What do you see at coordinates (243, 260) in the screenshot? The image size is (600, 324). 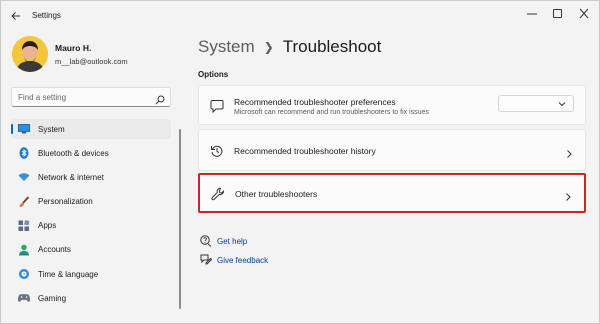 I see `link-label: Give feedback` at bounding box center [243, 260].